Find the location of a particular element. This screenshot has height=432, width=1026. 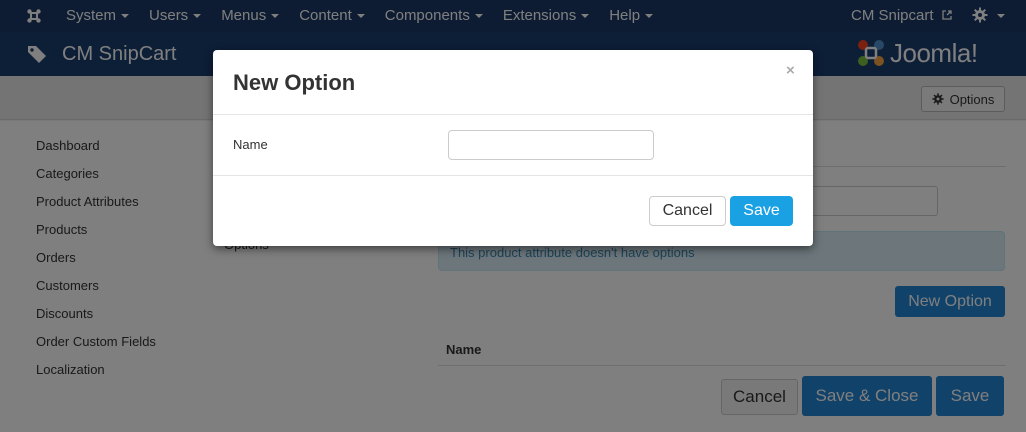

modal-header: New Option × is located at coordinates (513, 82).